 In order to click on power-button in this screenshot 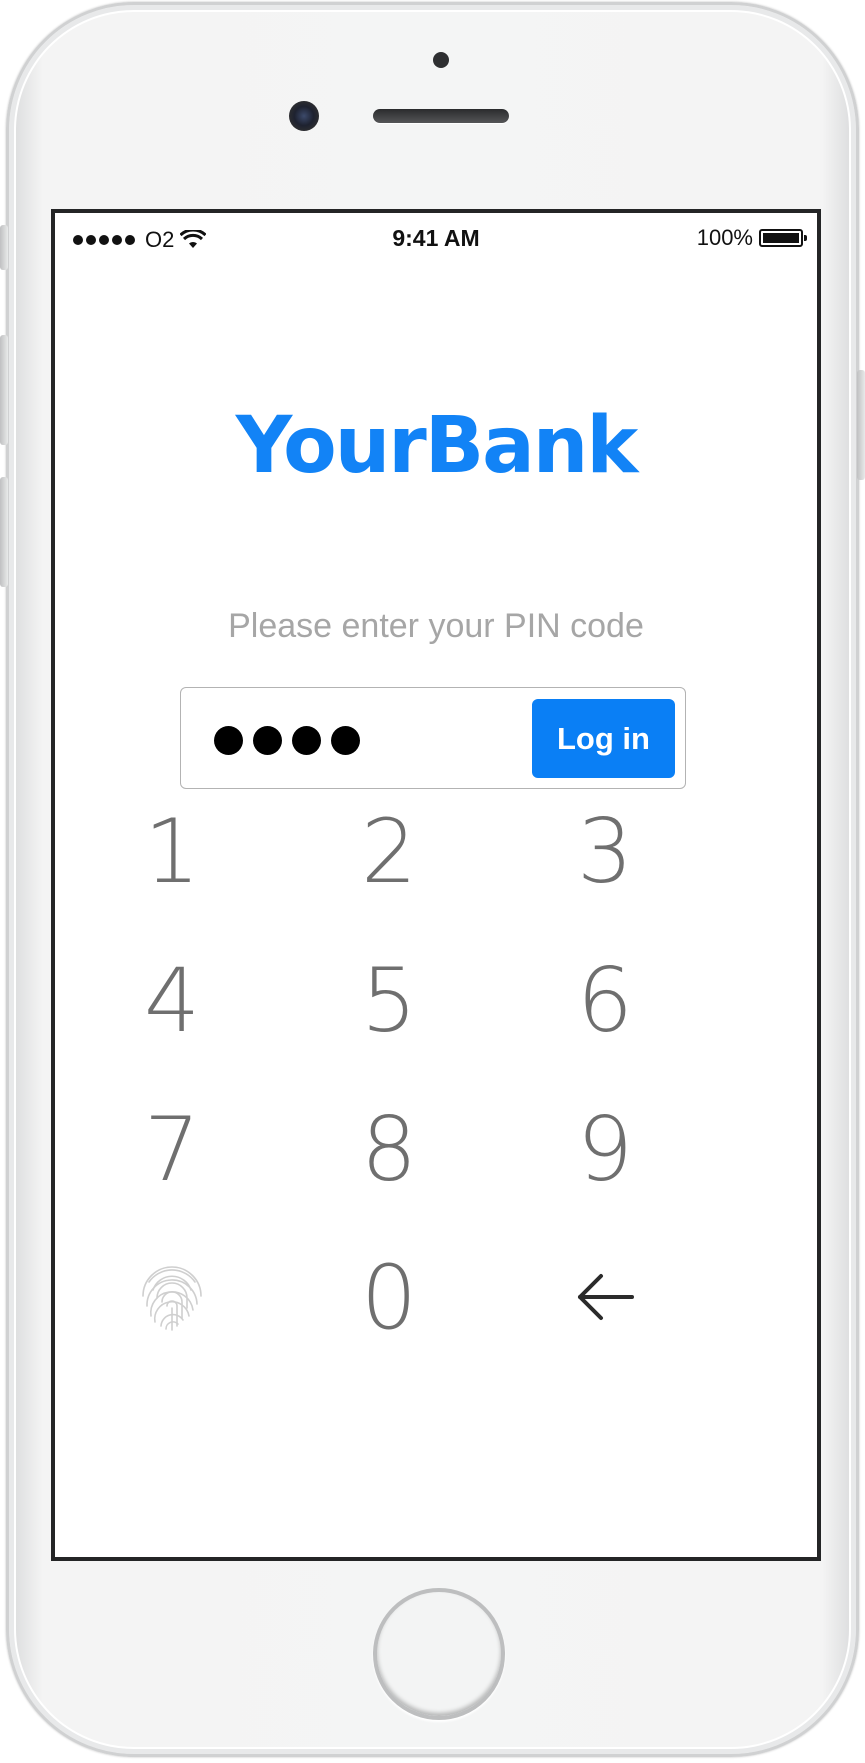, I will do `click(861, 425)`.